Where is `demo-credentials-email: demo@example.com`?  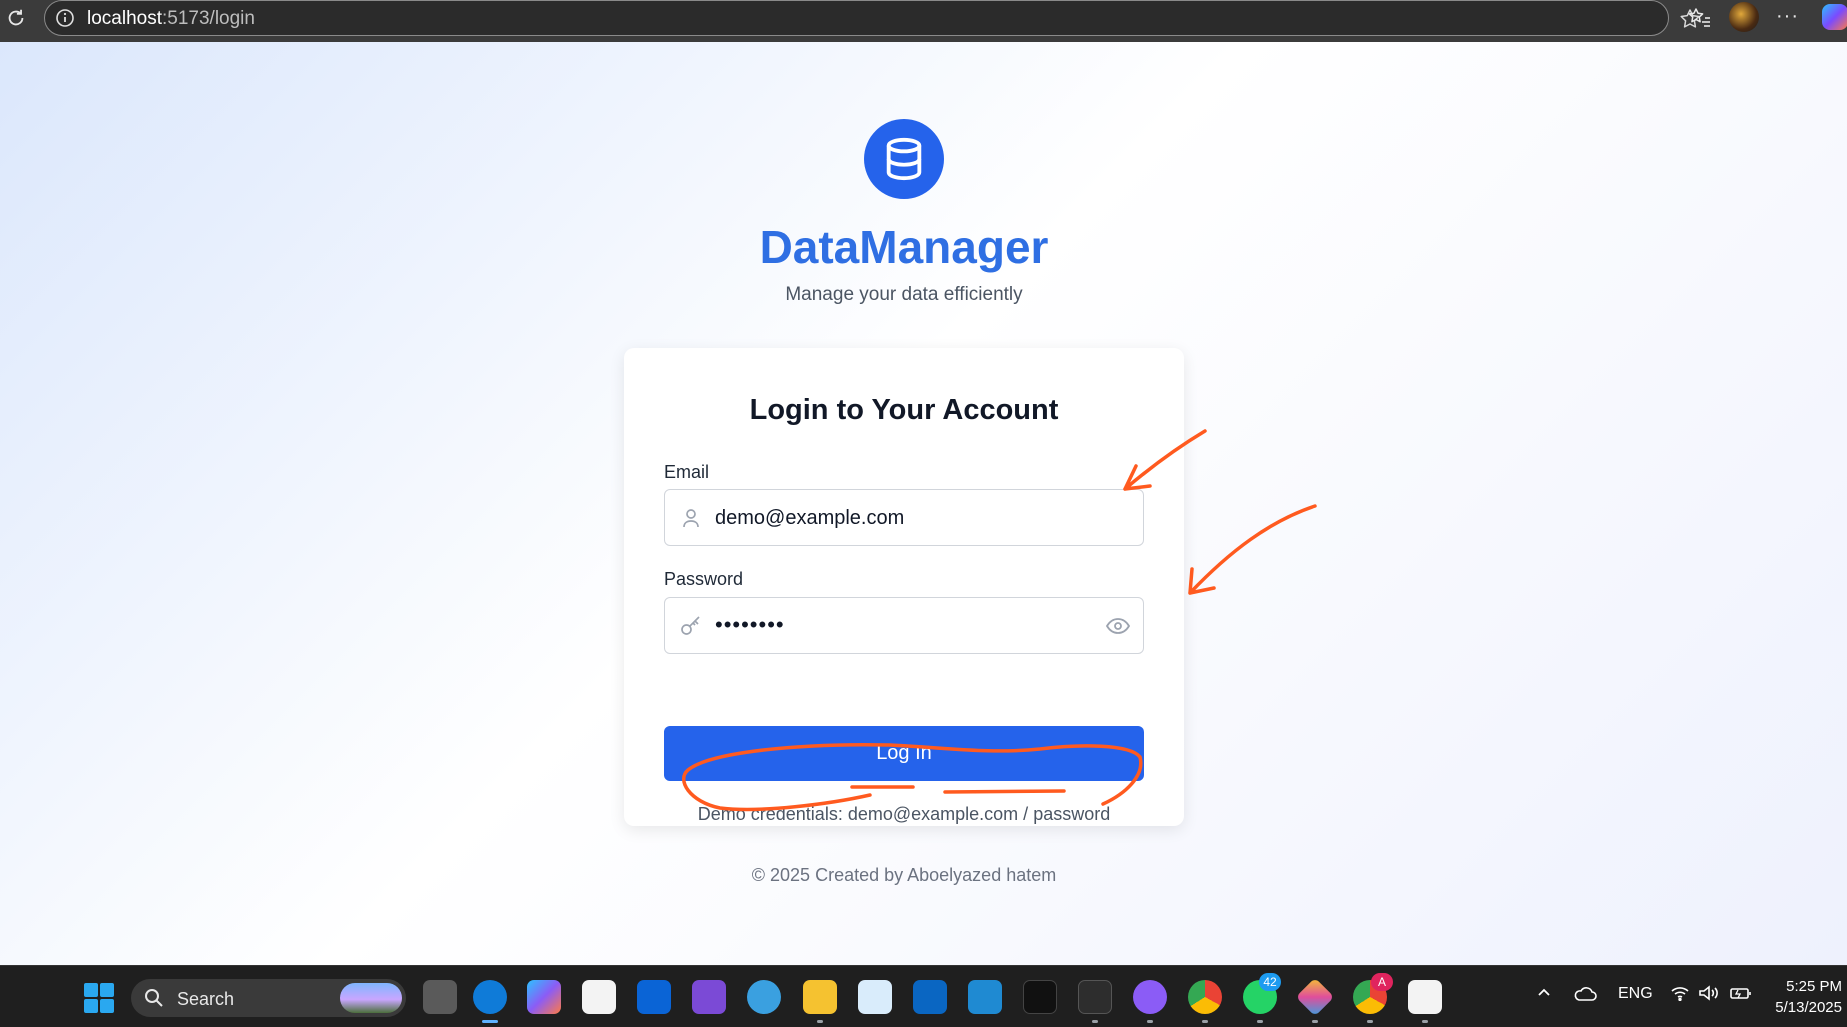
demo-credentials-email: demo@example.com is located at coordinates (933, 814).